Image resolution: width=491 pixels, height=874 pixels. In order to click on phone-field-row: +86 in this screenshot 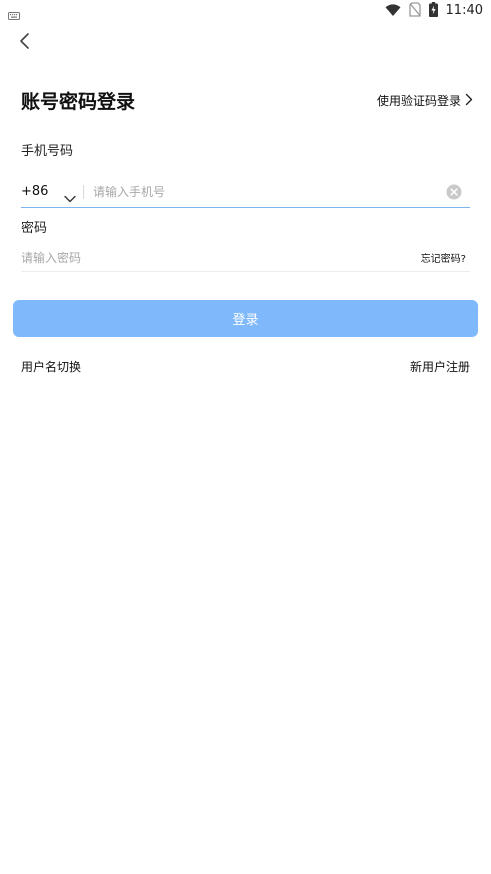, I will do `click(245, 192)`.